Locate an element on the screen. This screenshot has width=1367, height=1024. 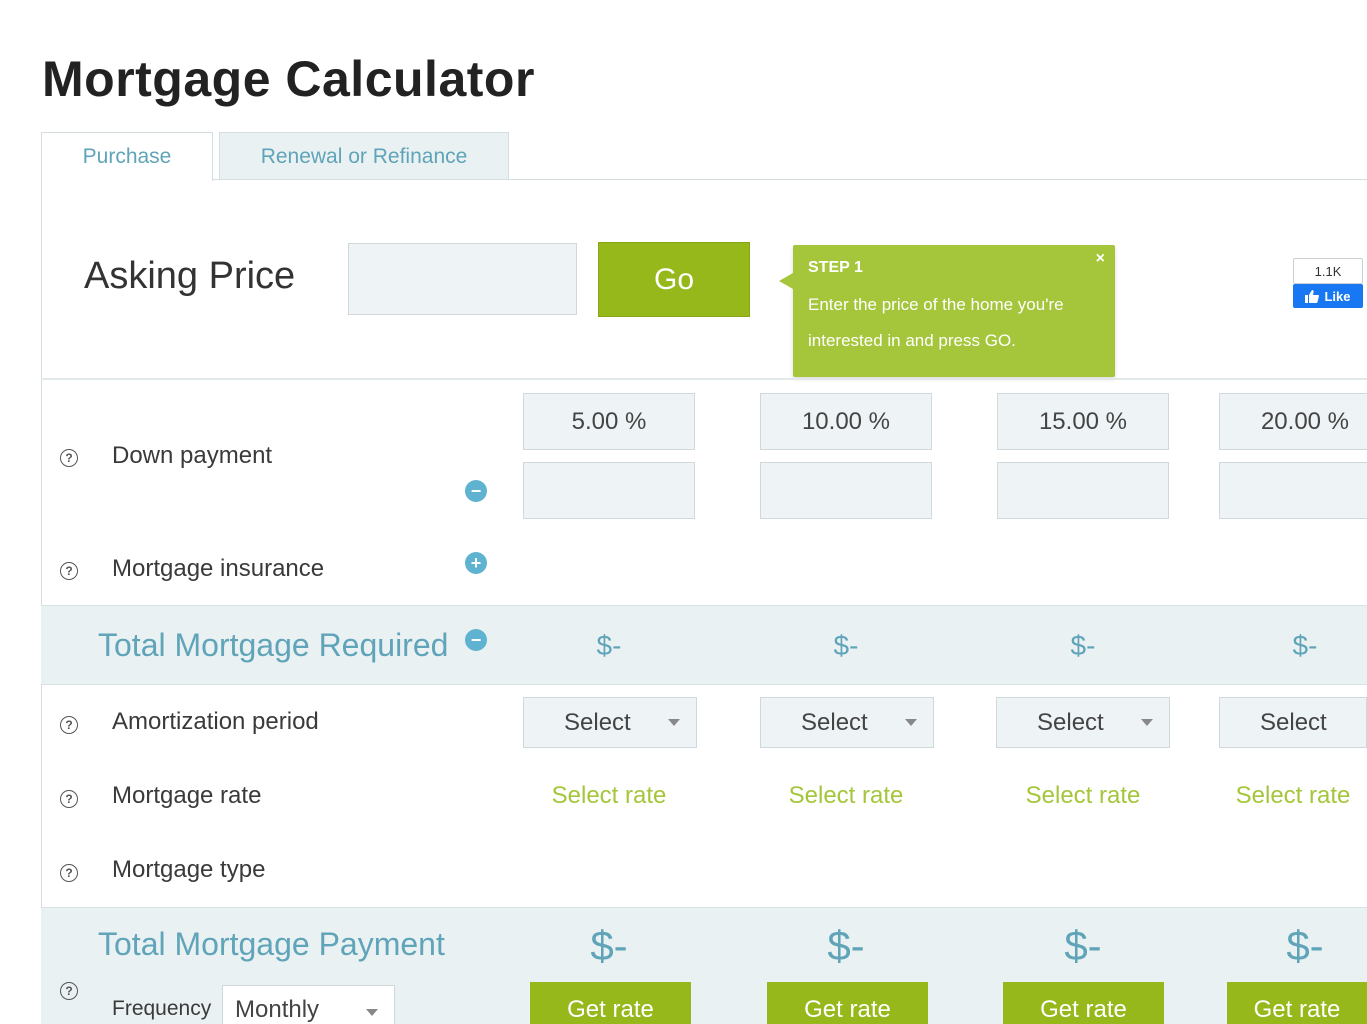
total-mortgage-payment-title: Total Mortgage Payment is located at coordinates (271, 944).